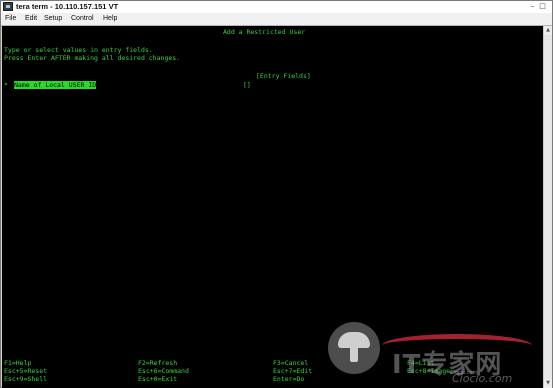 The height and width of the screenshot is (388, 553). What do you see at coordinates (276, 19) in the screenshot?
I see `menu-bar: File Edit Setup Control Help` at bounding box center [276, 19].